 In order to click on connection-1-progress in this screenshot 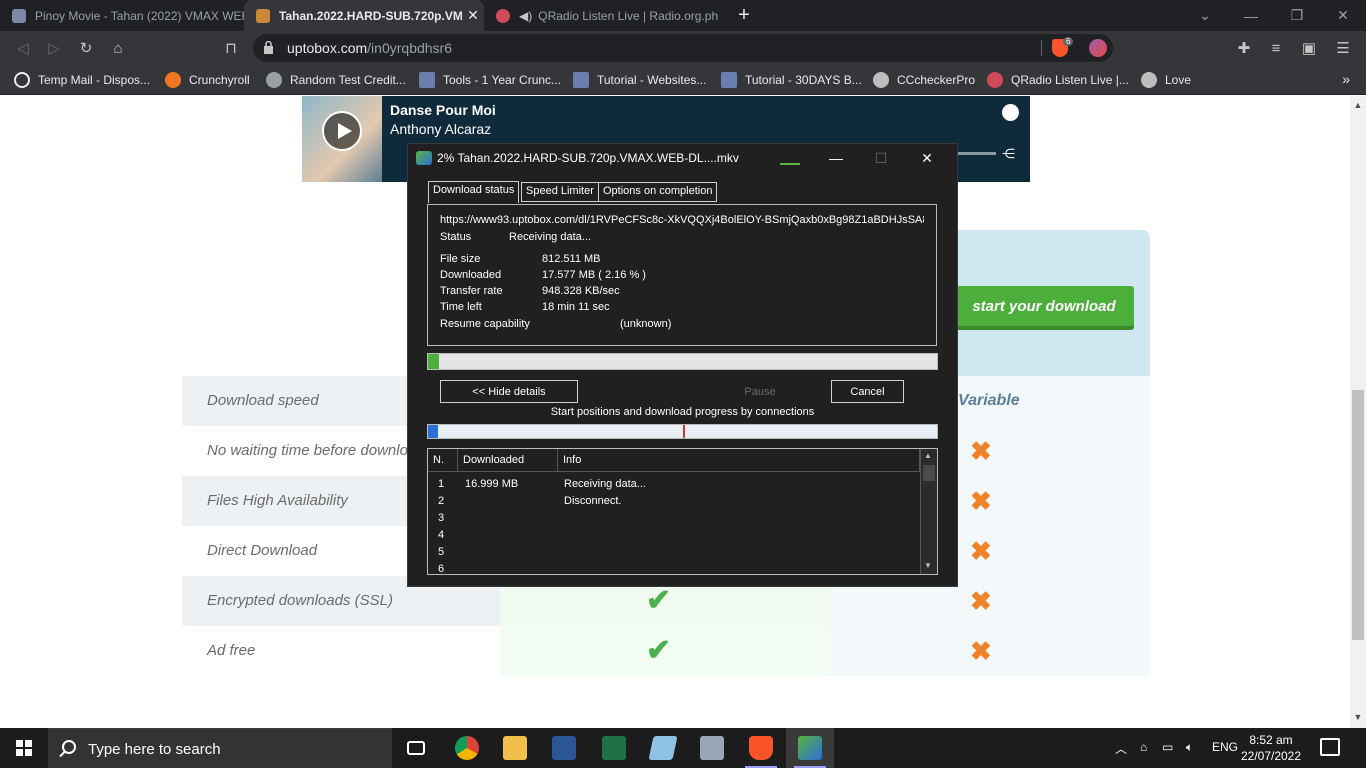, I will do `click(433, 431)`.